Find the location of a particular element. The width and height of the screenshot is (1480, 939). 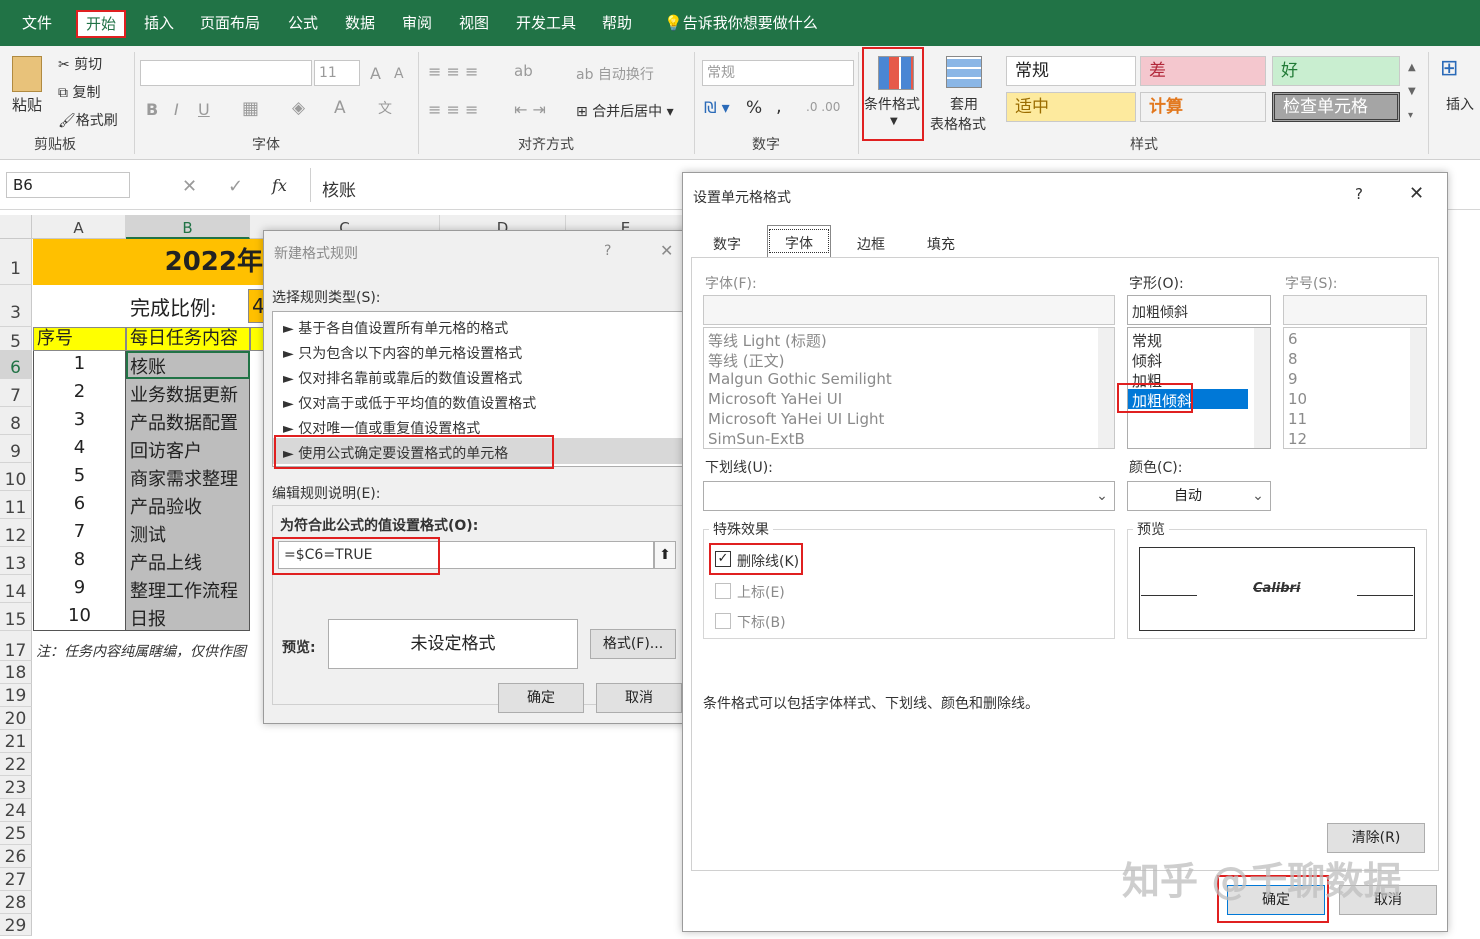

tab-insert: 插入 is located at coordinates (159, 23).